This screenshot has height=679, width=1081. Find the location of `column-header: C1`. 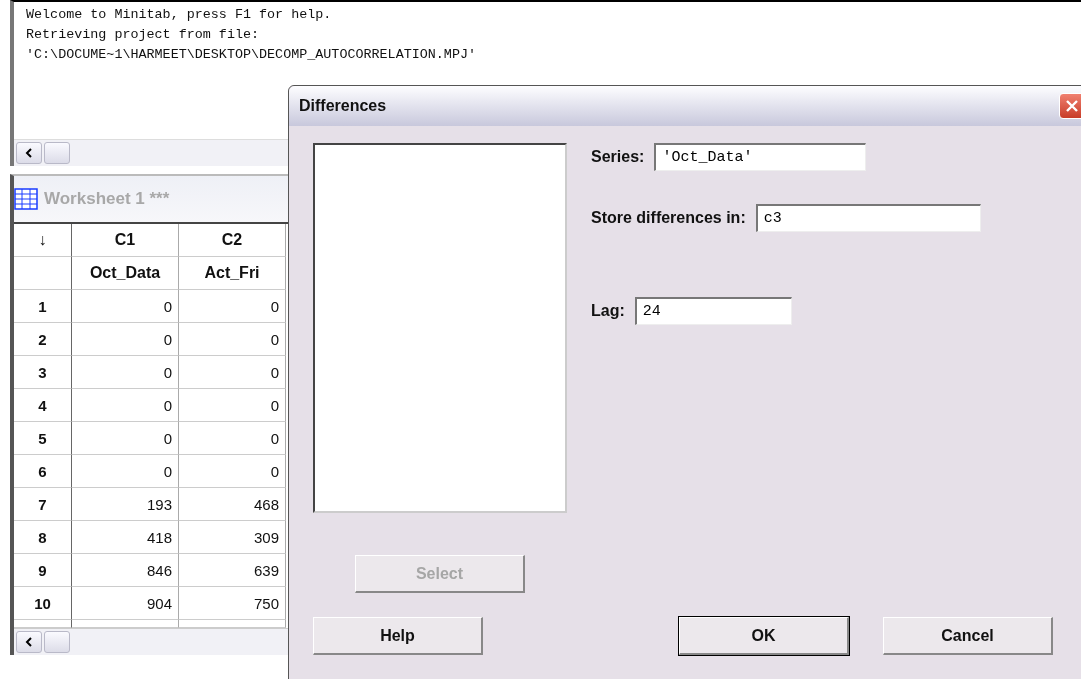

column-header: C1 is located at coordinates (125, 240).